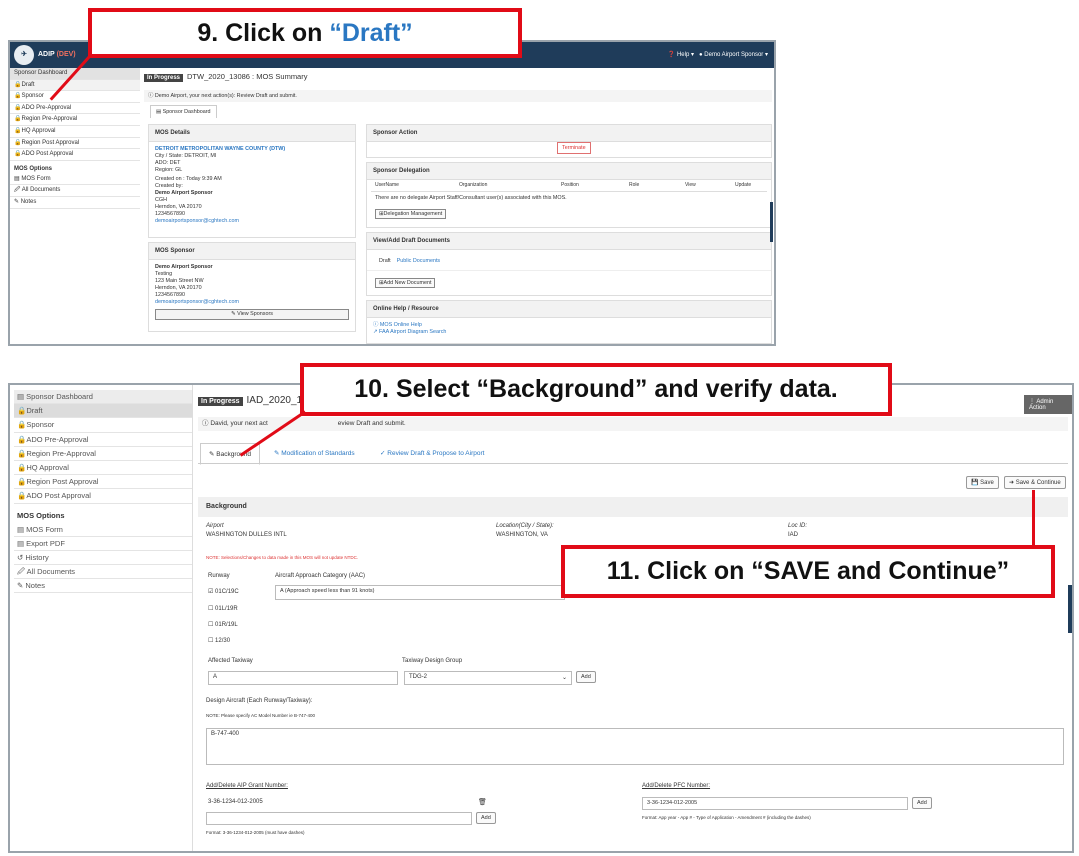  I want to click on affected-taxiway-label: Affected Taxiway, so click(230, 661).